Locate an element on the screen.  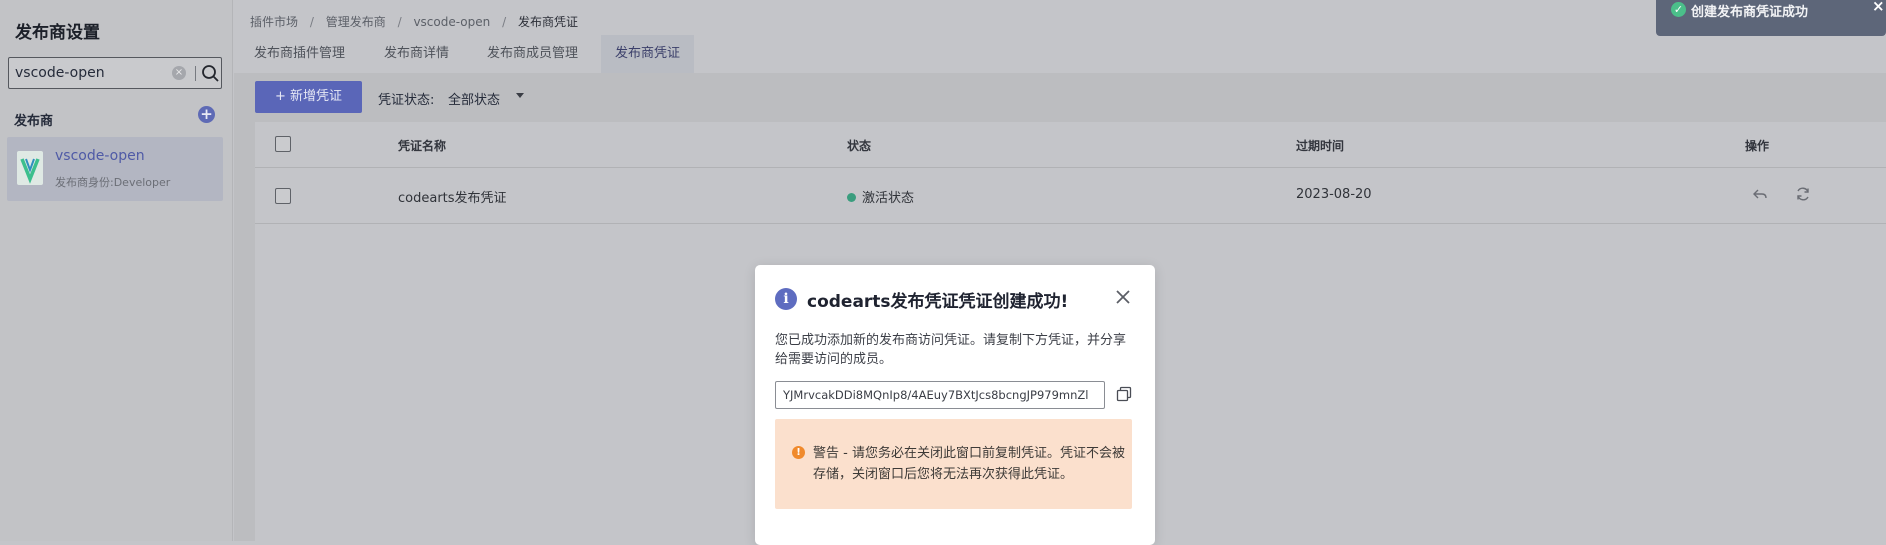
breadcrumb: 插件市场 / 管理发布商 / vscode-open / 发布商凭证 is located at coordinates (414, 21).